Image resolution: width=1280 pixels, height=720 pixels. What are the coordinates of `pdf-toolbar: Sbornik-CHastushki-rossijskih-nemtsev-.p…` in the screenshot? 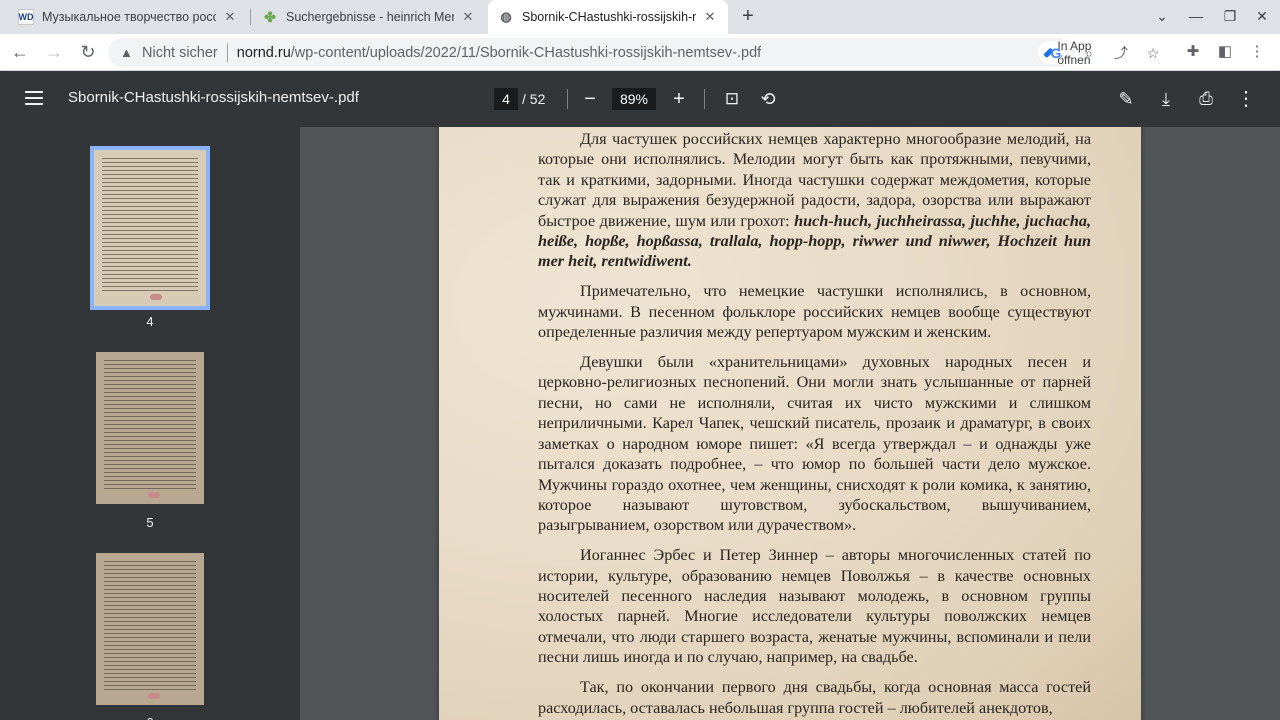 It's located at (640, 99).